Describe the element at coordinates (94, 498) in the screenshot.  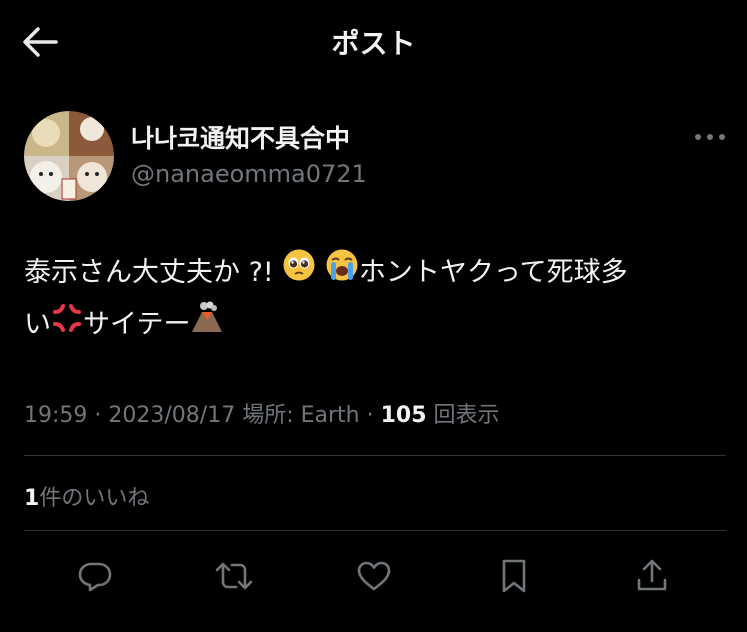
I see `likes-label: 件のいいね` at that location.